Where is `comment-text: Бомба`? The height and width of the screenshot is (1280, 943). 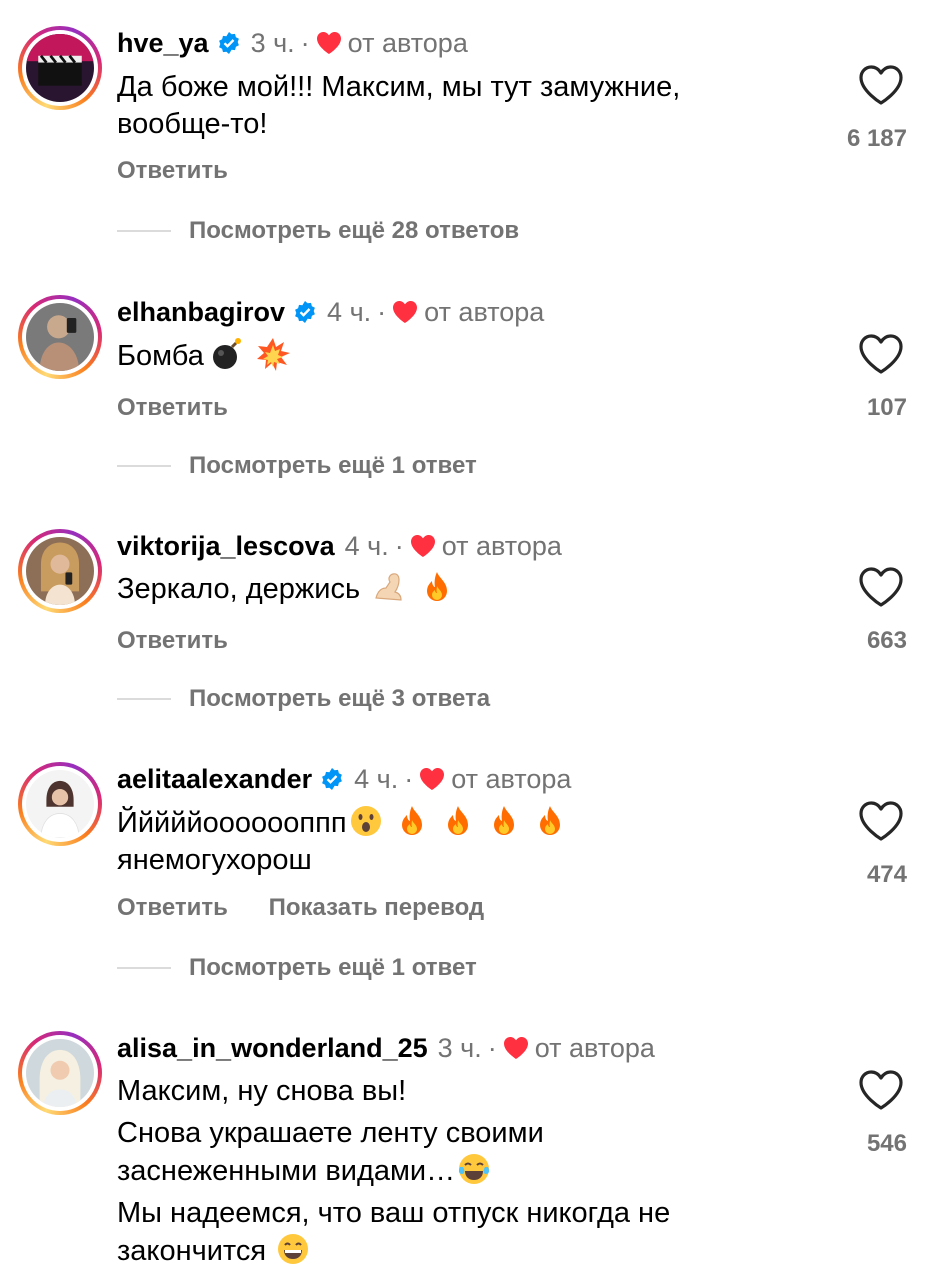
comment-text: Бомба is located at coordinates (203, 356).